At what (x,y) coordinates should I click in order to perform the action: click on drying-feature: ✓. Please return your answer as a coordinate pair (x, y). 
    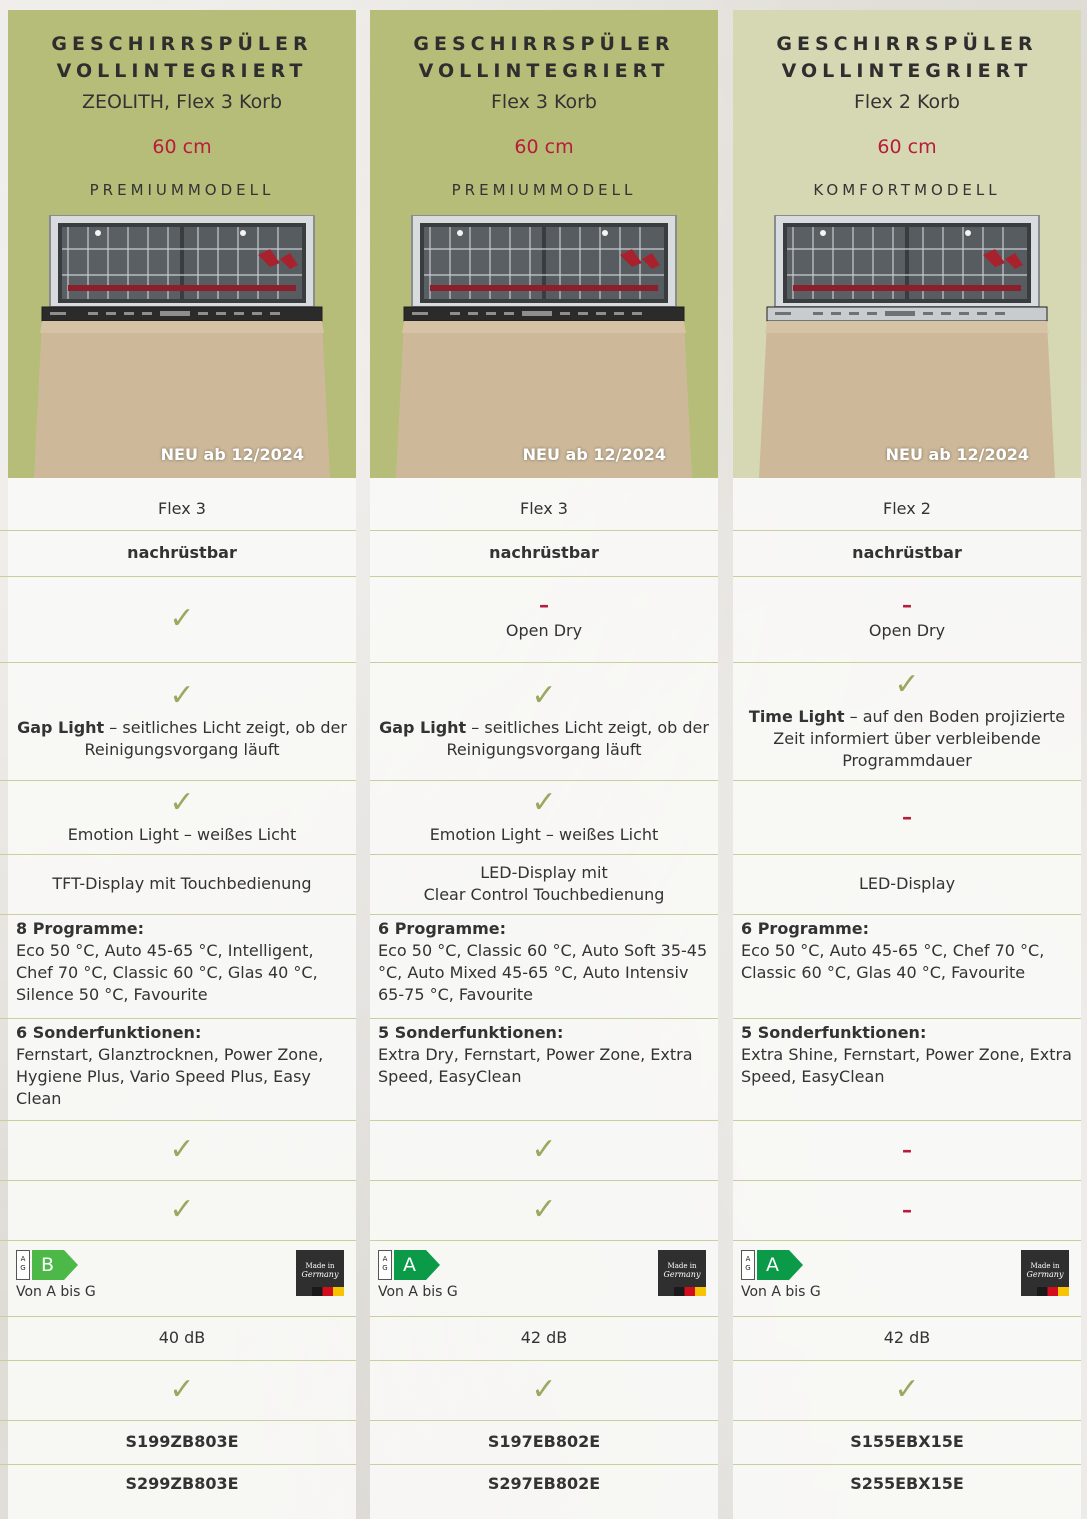
    Looking at the image, I should click on (182, 619).